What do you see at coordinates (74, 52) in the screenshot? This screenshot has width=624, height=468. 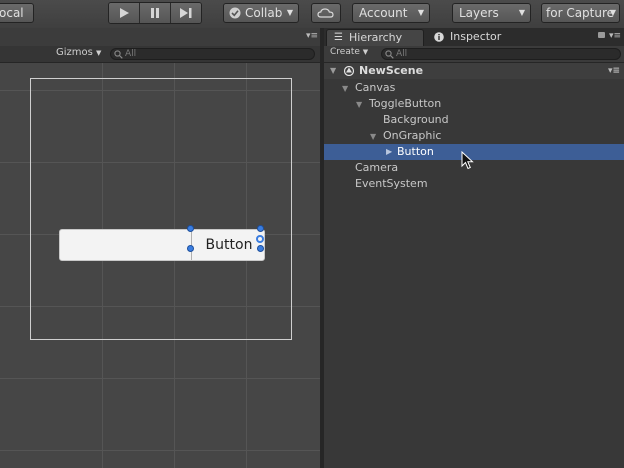 I see `gizmos-label: Gizmos` at bounding box center [74, 52].